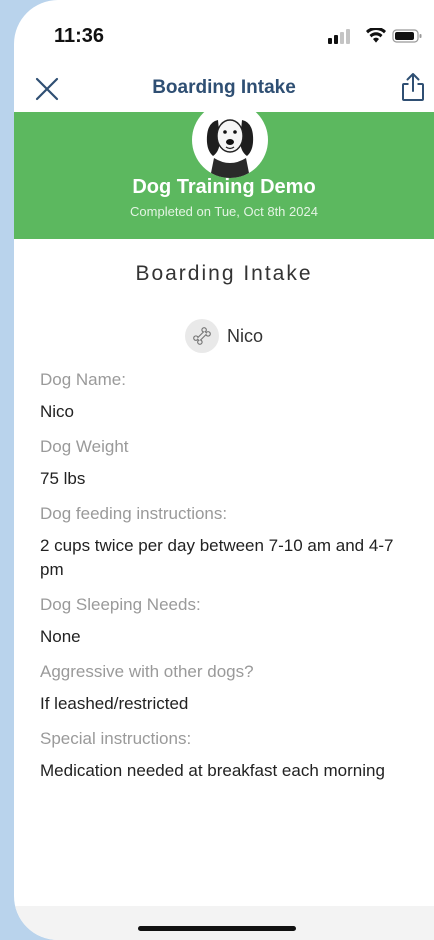 The height and width of the screenshot is (940, 434). Describe the element at coordinates (226, 463) in the screenshot. I see `field-dog-weight: Dog Weight 75 lbs` at that location.